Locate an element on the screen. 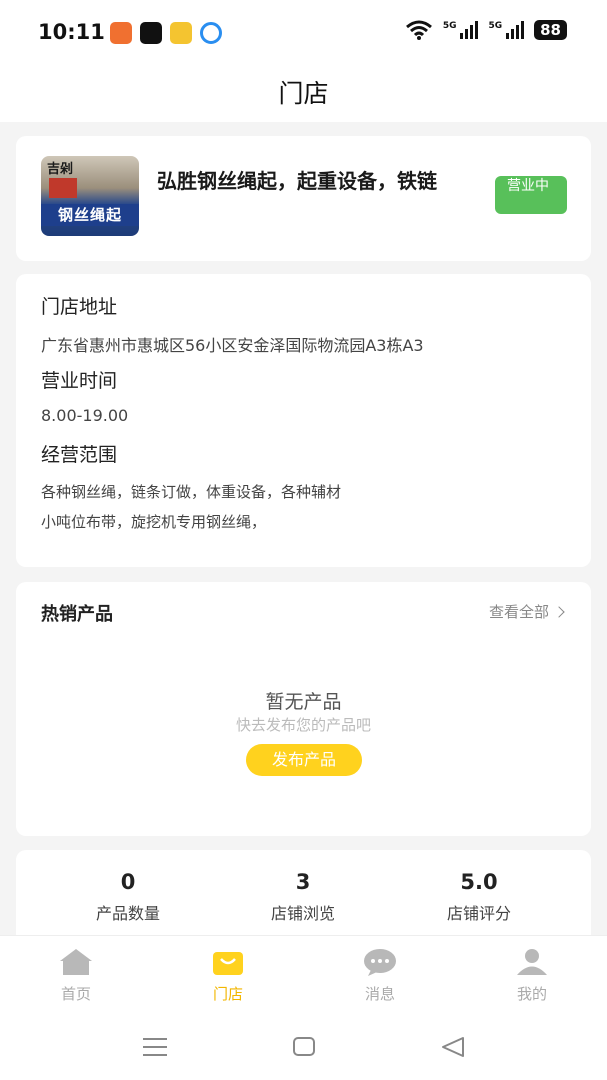 The width and height of the screenshot is (607, 1080). publish-product-button: 发布产品 is located at coordinates (304, 760).